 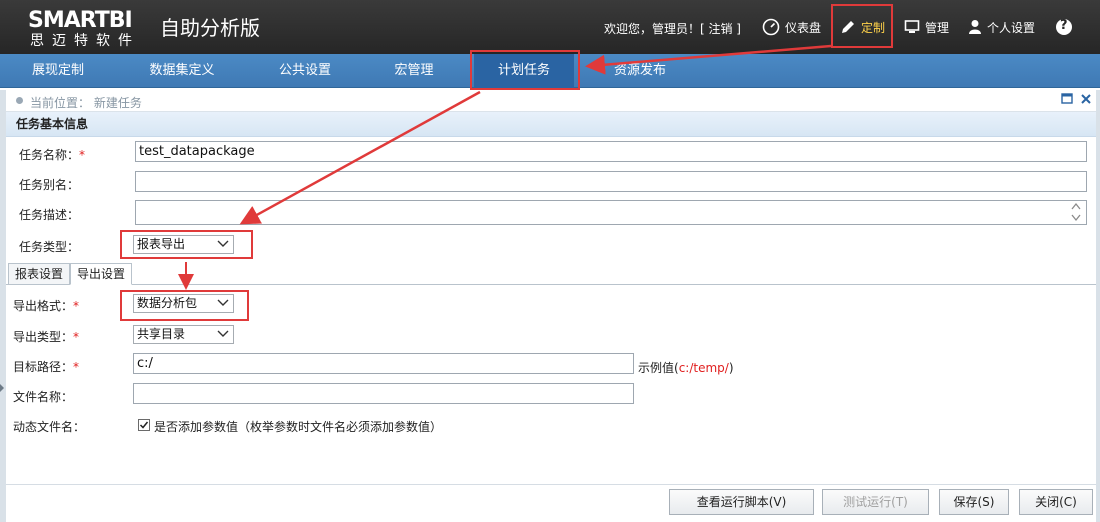 What do you see at coordinates (383, 363) in the screenshot?
I see `target-path-input: c:/` at bounding box center [383, 363].